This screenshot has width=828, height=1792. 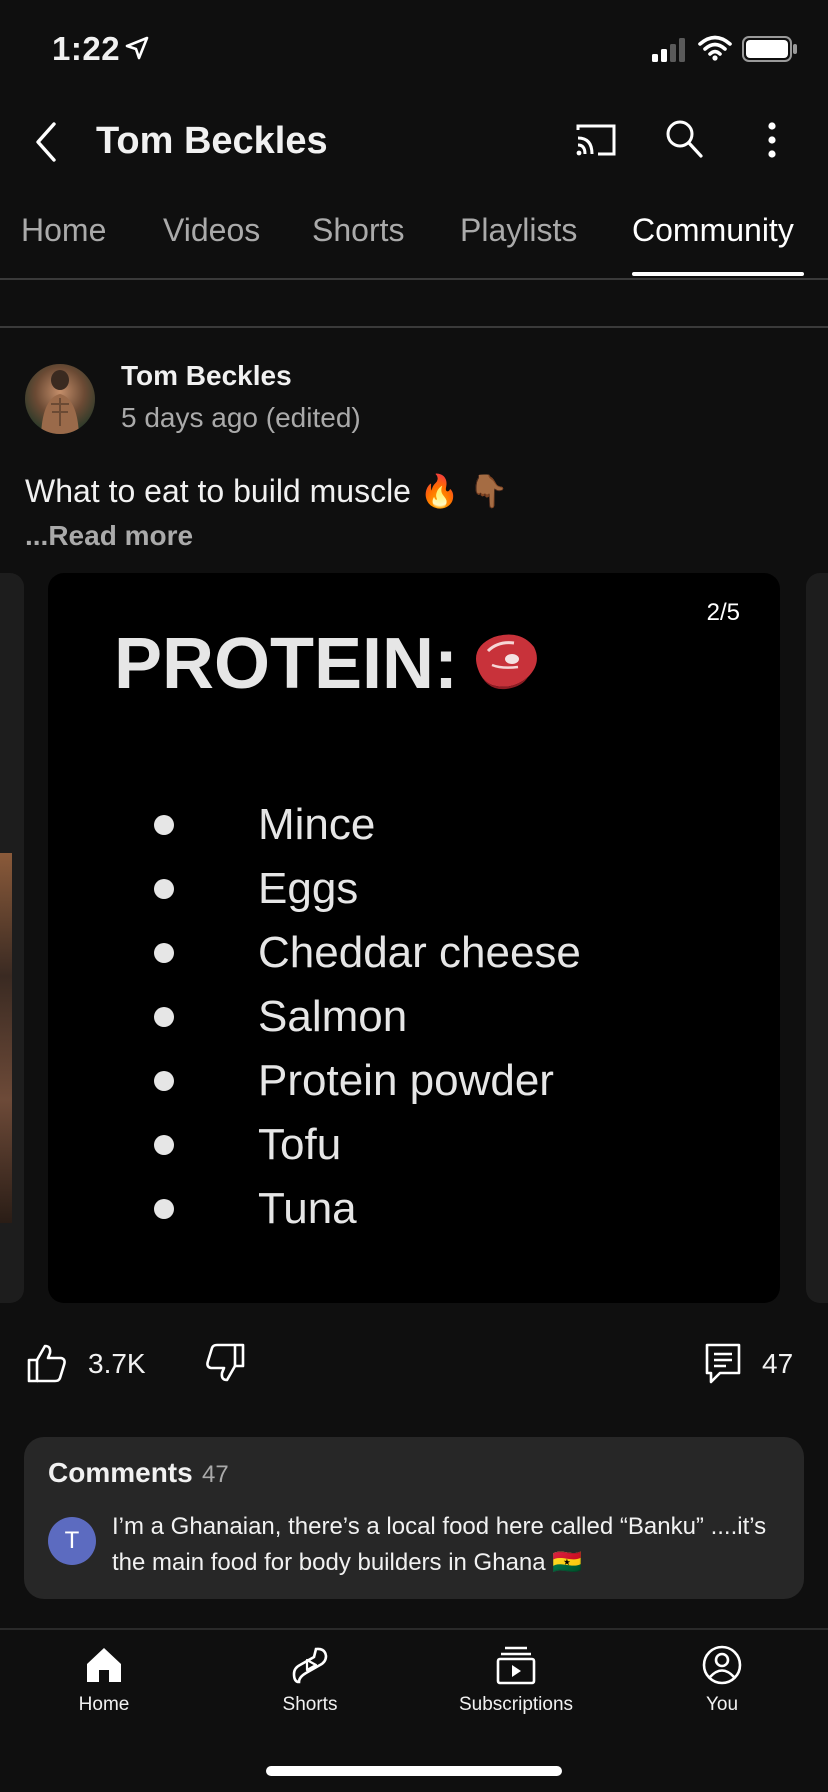 I want to click on nav-subscriptions-label: Subscriptions, so click(x=516, y=1704).